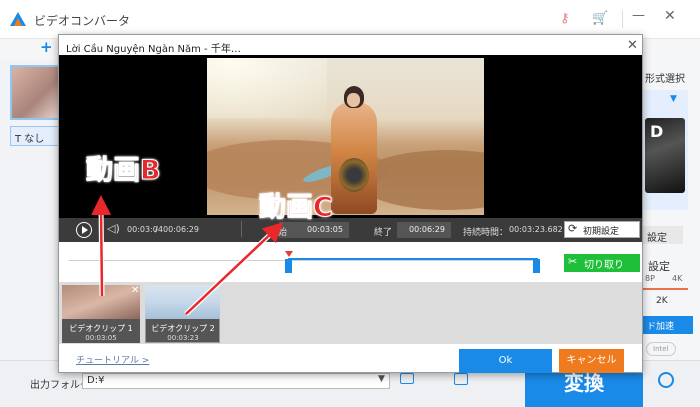 The width and height of the screenshot is (700, 407). Describe the element at coordinates (662, 301) in the screenshot. I see `res-label-2k: 2K` at that location.